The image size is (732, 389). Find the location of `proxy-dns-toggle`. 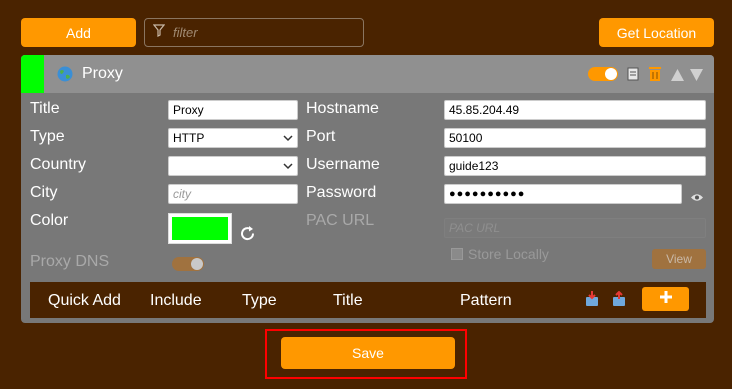

proxy-dns-toggle is located at coordinates (188, 264).